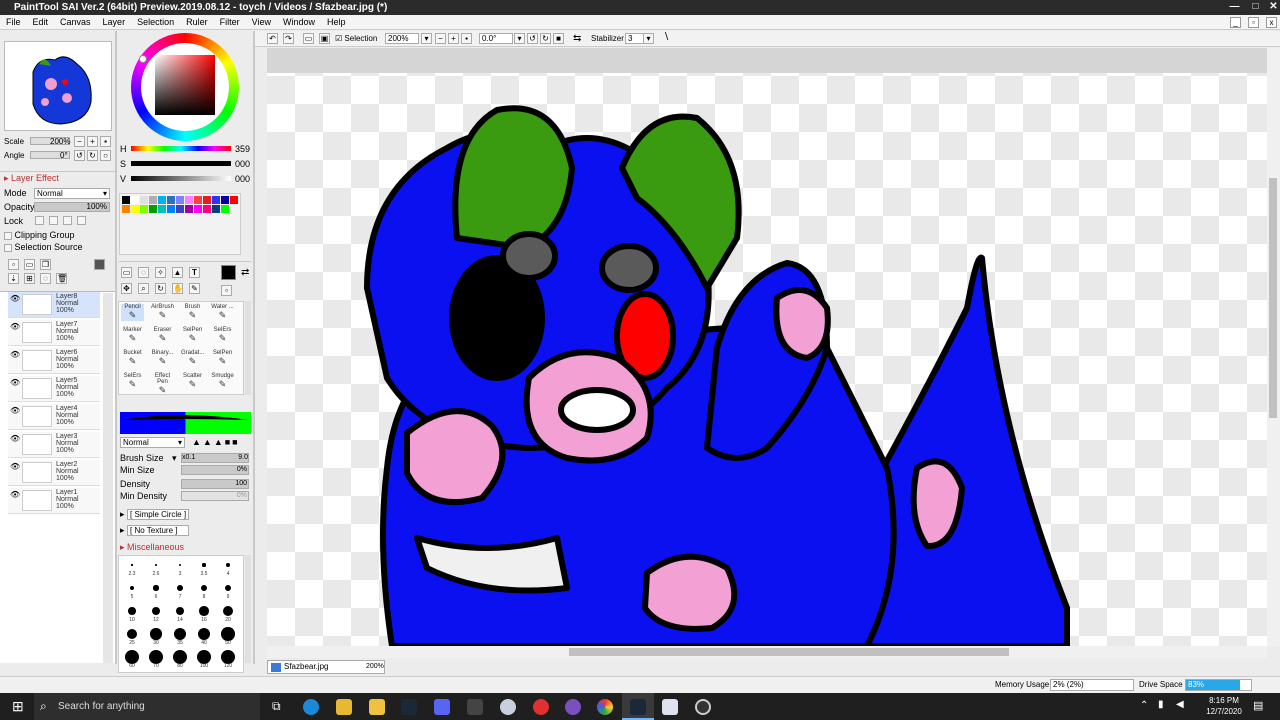  Describe the element at coordinates (54, 501) in the screenshot. I see `layer-row: 👁 Layer1 Normal 100%` at that location.